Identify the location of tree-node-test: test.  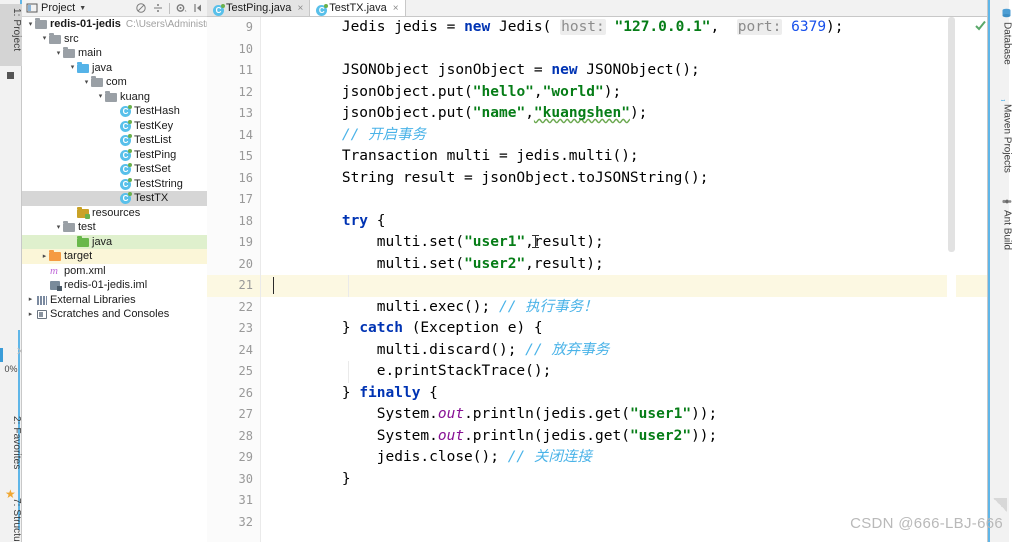
(114, 227).